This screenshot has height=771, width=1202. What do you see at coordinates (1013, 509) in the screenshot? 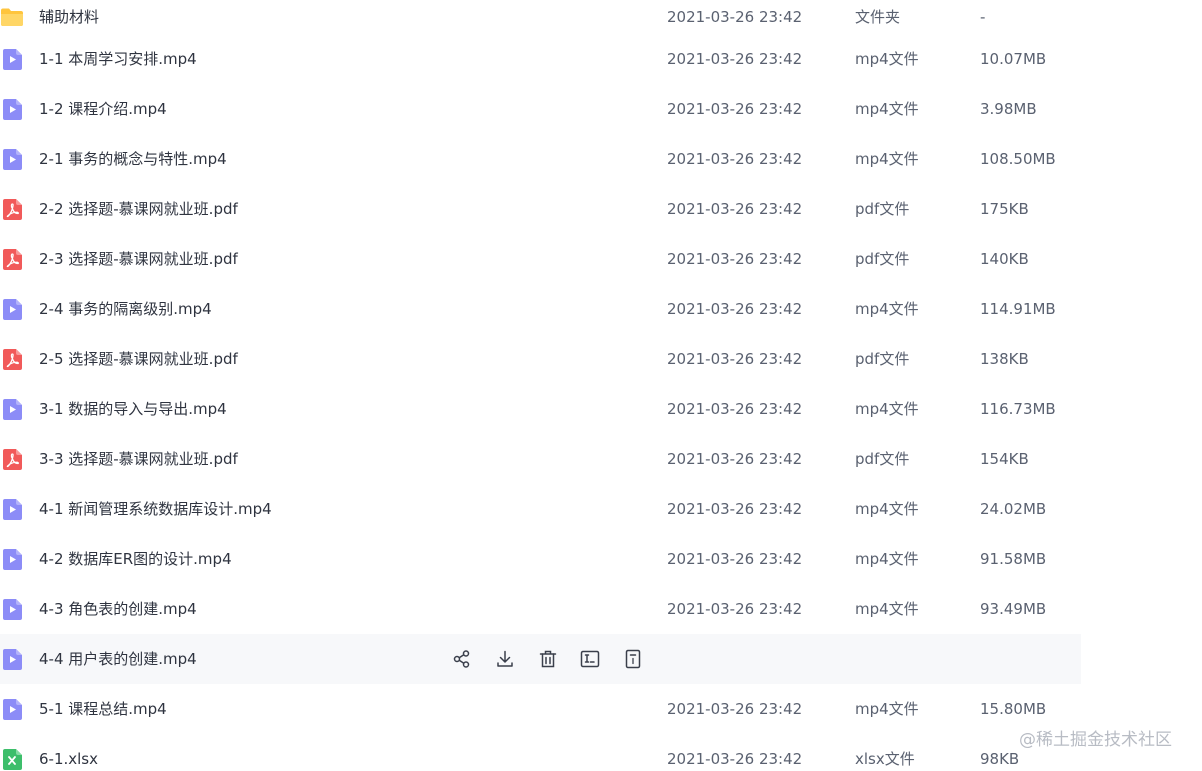
I see `file-size: 24.02MB` at bounding box center [1013, 509].